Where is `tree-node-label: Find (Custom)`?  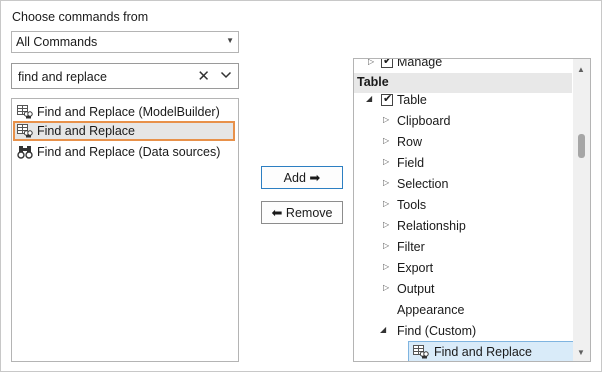 tree-node-label: Find (Custom) is located at coordinates (437, 331).